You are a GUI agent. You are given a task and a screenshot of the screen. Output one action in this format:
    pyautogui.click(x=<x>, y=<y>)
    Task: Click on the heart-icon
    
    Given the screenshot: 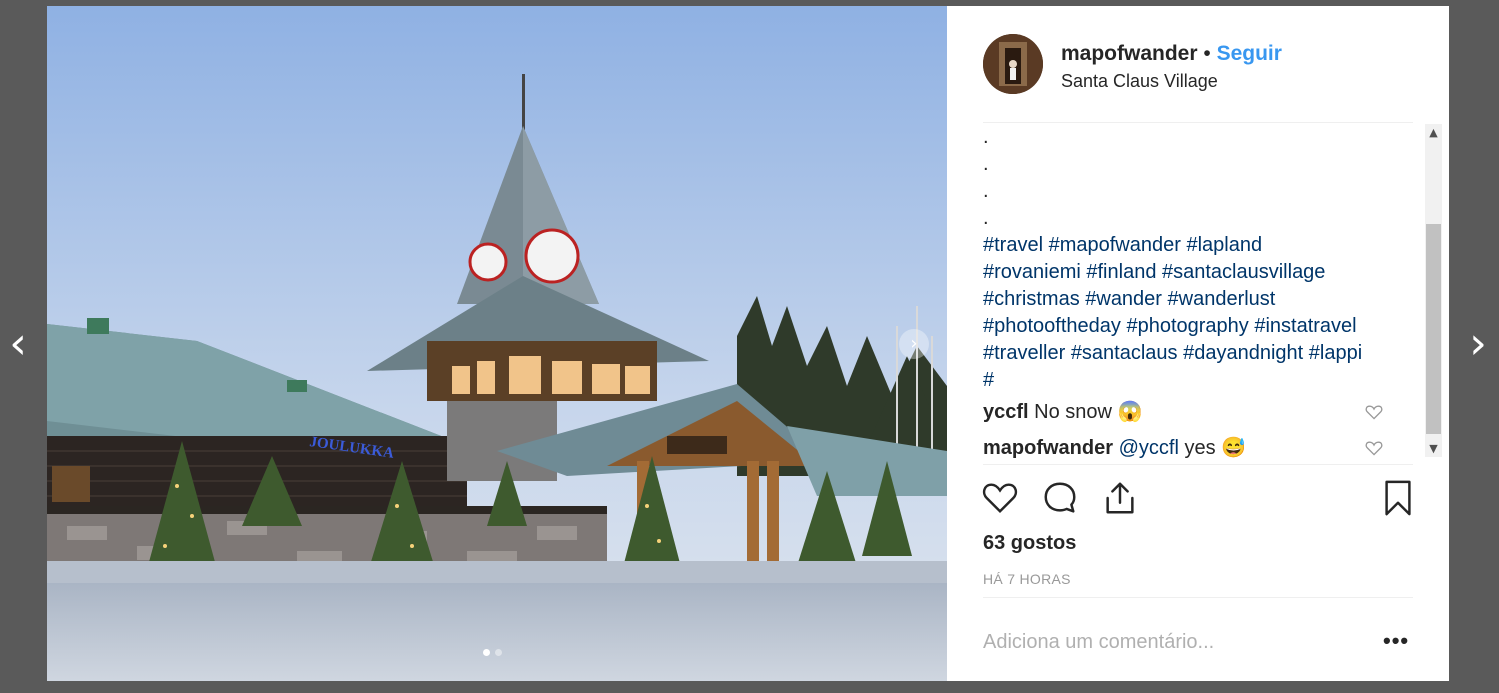 What is the action you would take?
    pyautogui.click(x=1000, y=498)
    